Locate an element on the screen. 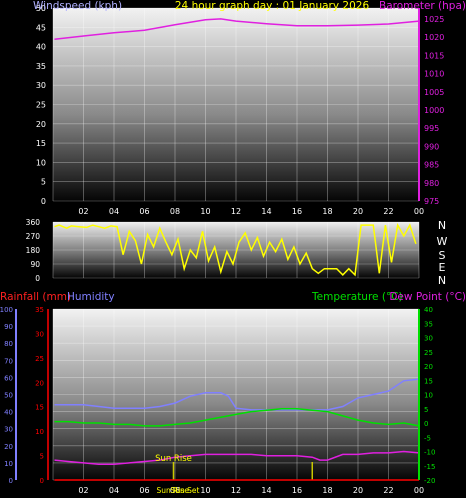  barometer-tick-label: 1005 is located at coordinates (434, 92).